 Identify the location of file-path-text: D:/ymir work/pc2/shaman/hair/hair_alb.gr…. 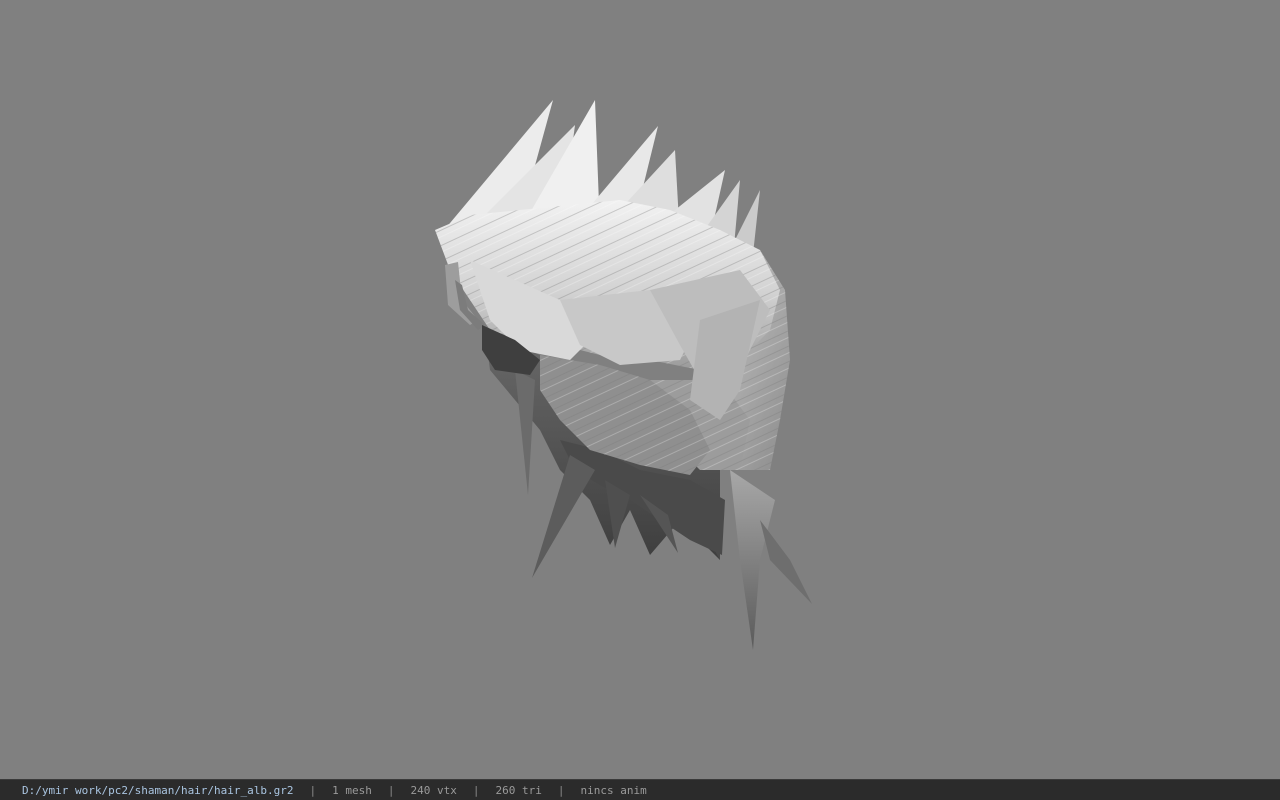
(158, 790).